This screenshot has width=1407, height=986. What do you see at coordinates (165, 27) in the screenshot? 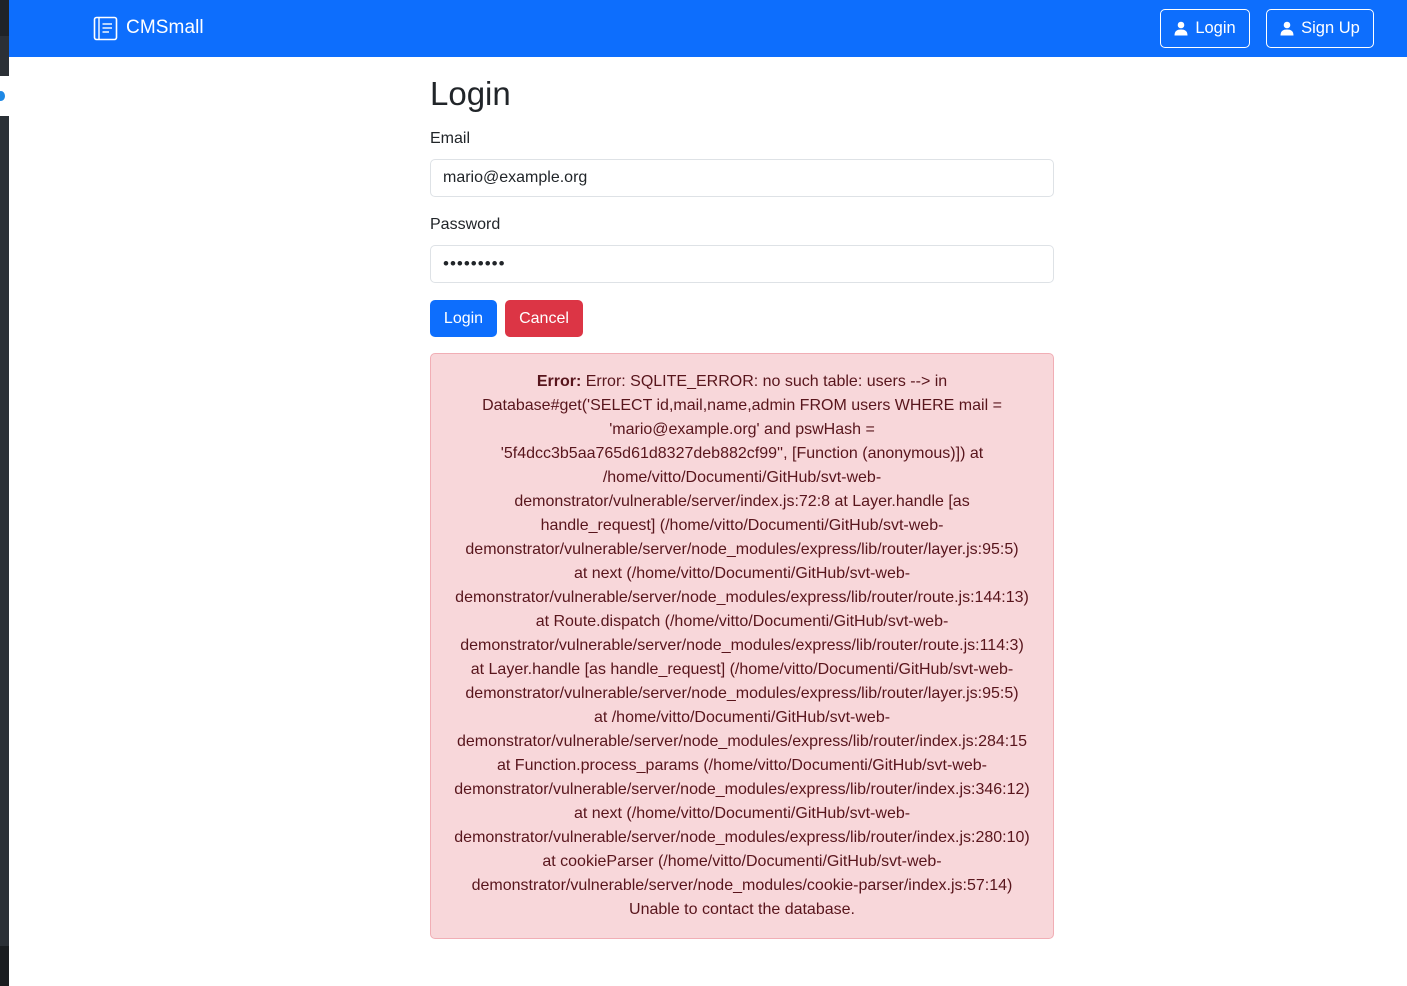
I see `brand-name: CMSmall` at bounding box center [165, 27].